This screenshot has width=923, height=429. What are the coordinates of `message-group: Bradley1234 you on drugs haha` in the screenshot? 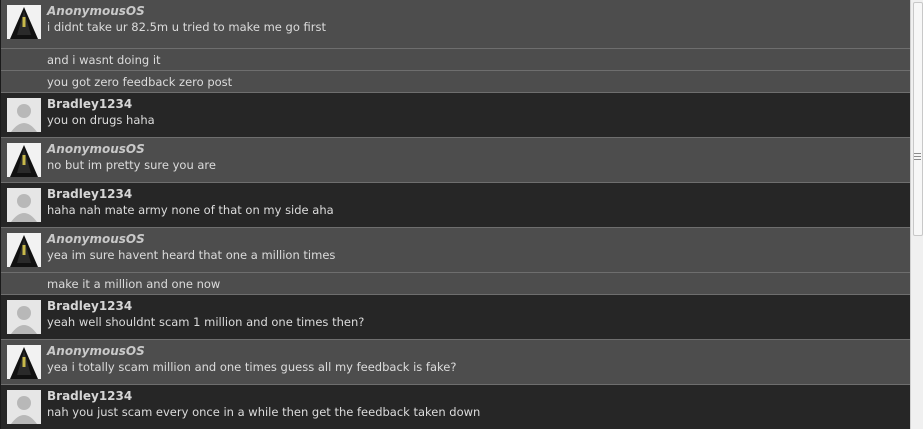 It's located at (456, 115).